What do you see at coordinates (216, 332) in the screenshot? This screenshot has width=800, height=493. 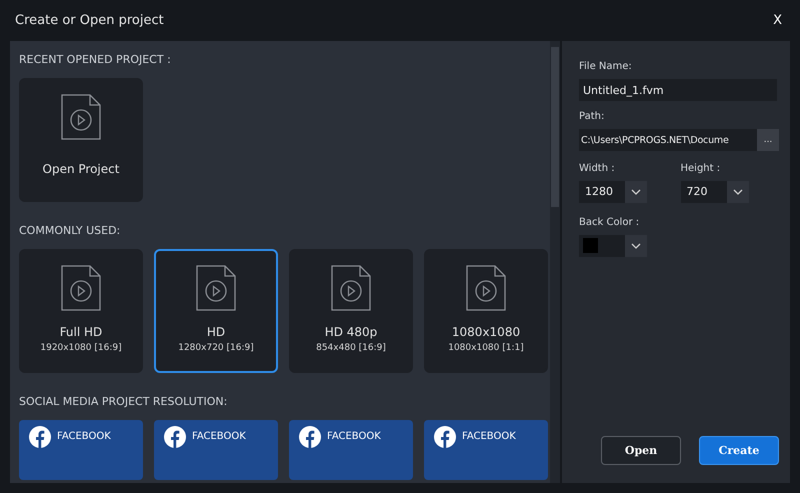 I see `card-title: HD` at bounding box center [216, 332].